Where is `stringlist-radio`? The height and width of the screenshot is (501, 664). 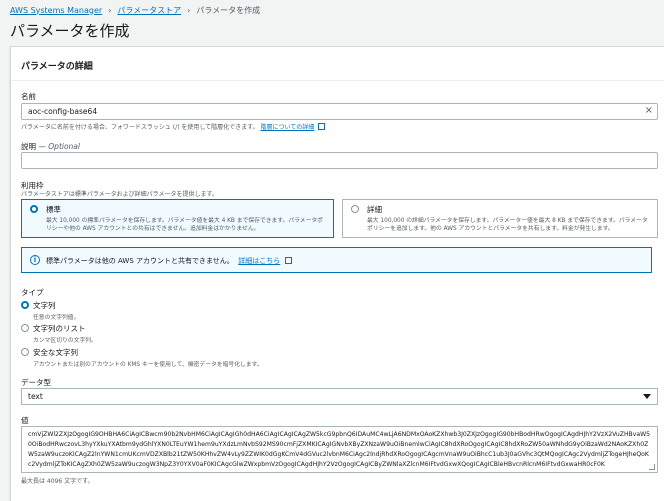
stringlist-radio is located at coordinates (25, 328).